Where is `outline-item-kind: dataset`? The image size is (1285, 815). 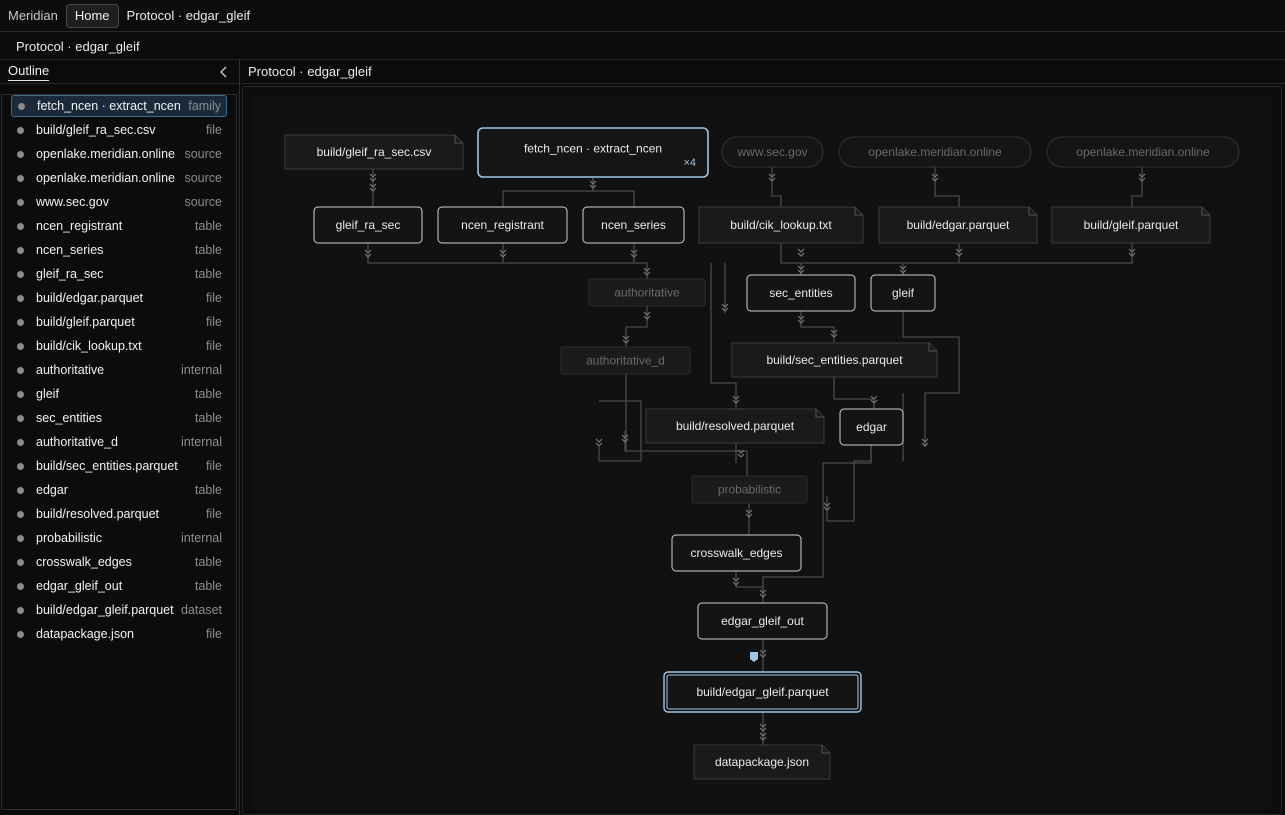
outline-item-kind: dataset is located at coordinates (201, 610).